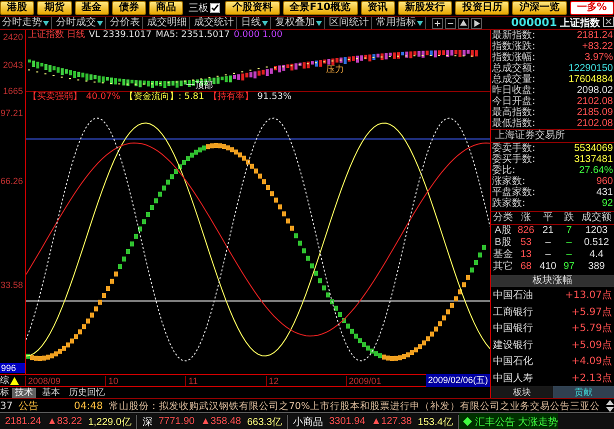 This screenshot has width=614, height=429. What do you see at coordinates (514, 192) in the screenshot?
I see `quote-label: 平盘家数:` at bounding box center [514, 192].